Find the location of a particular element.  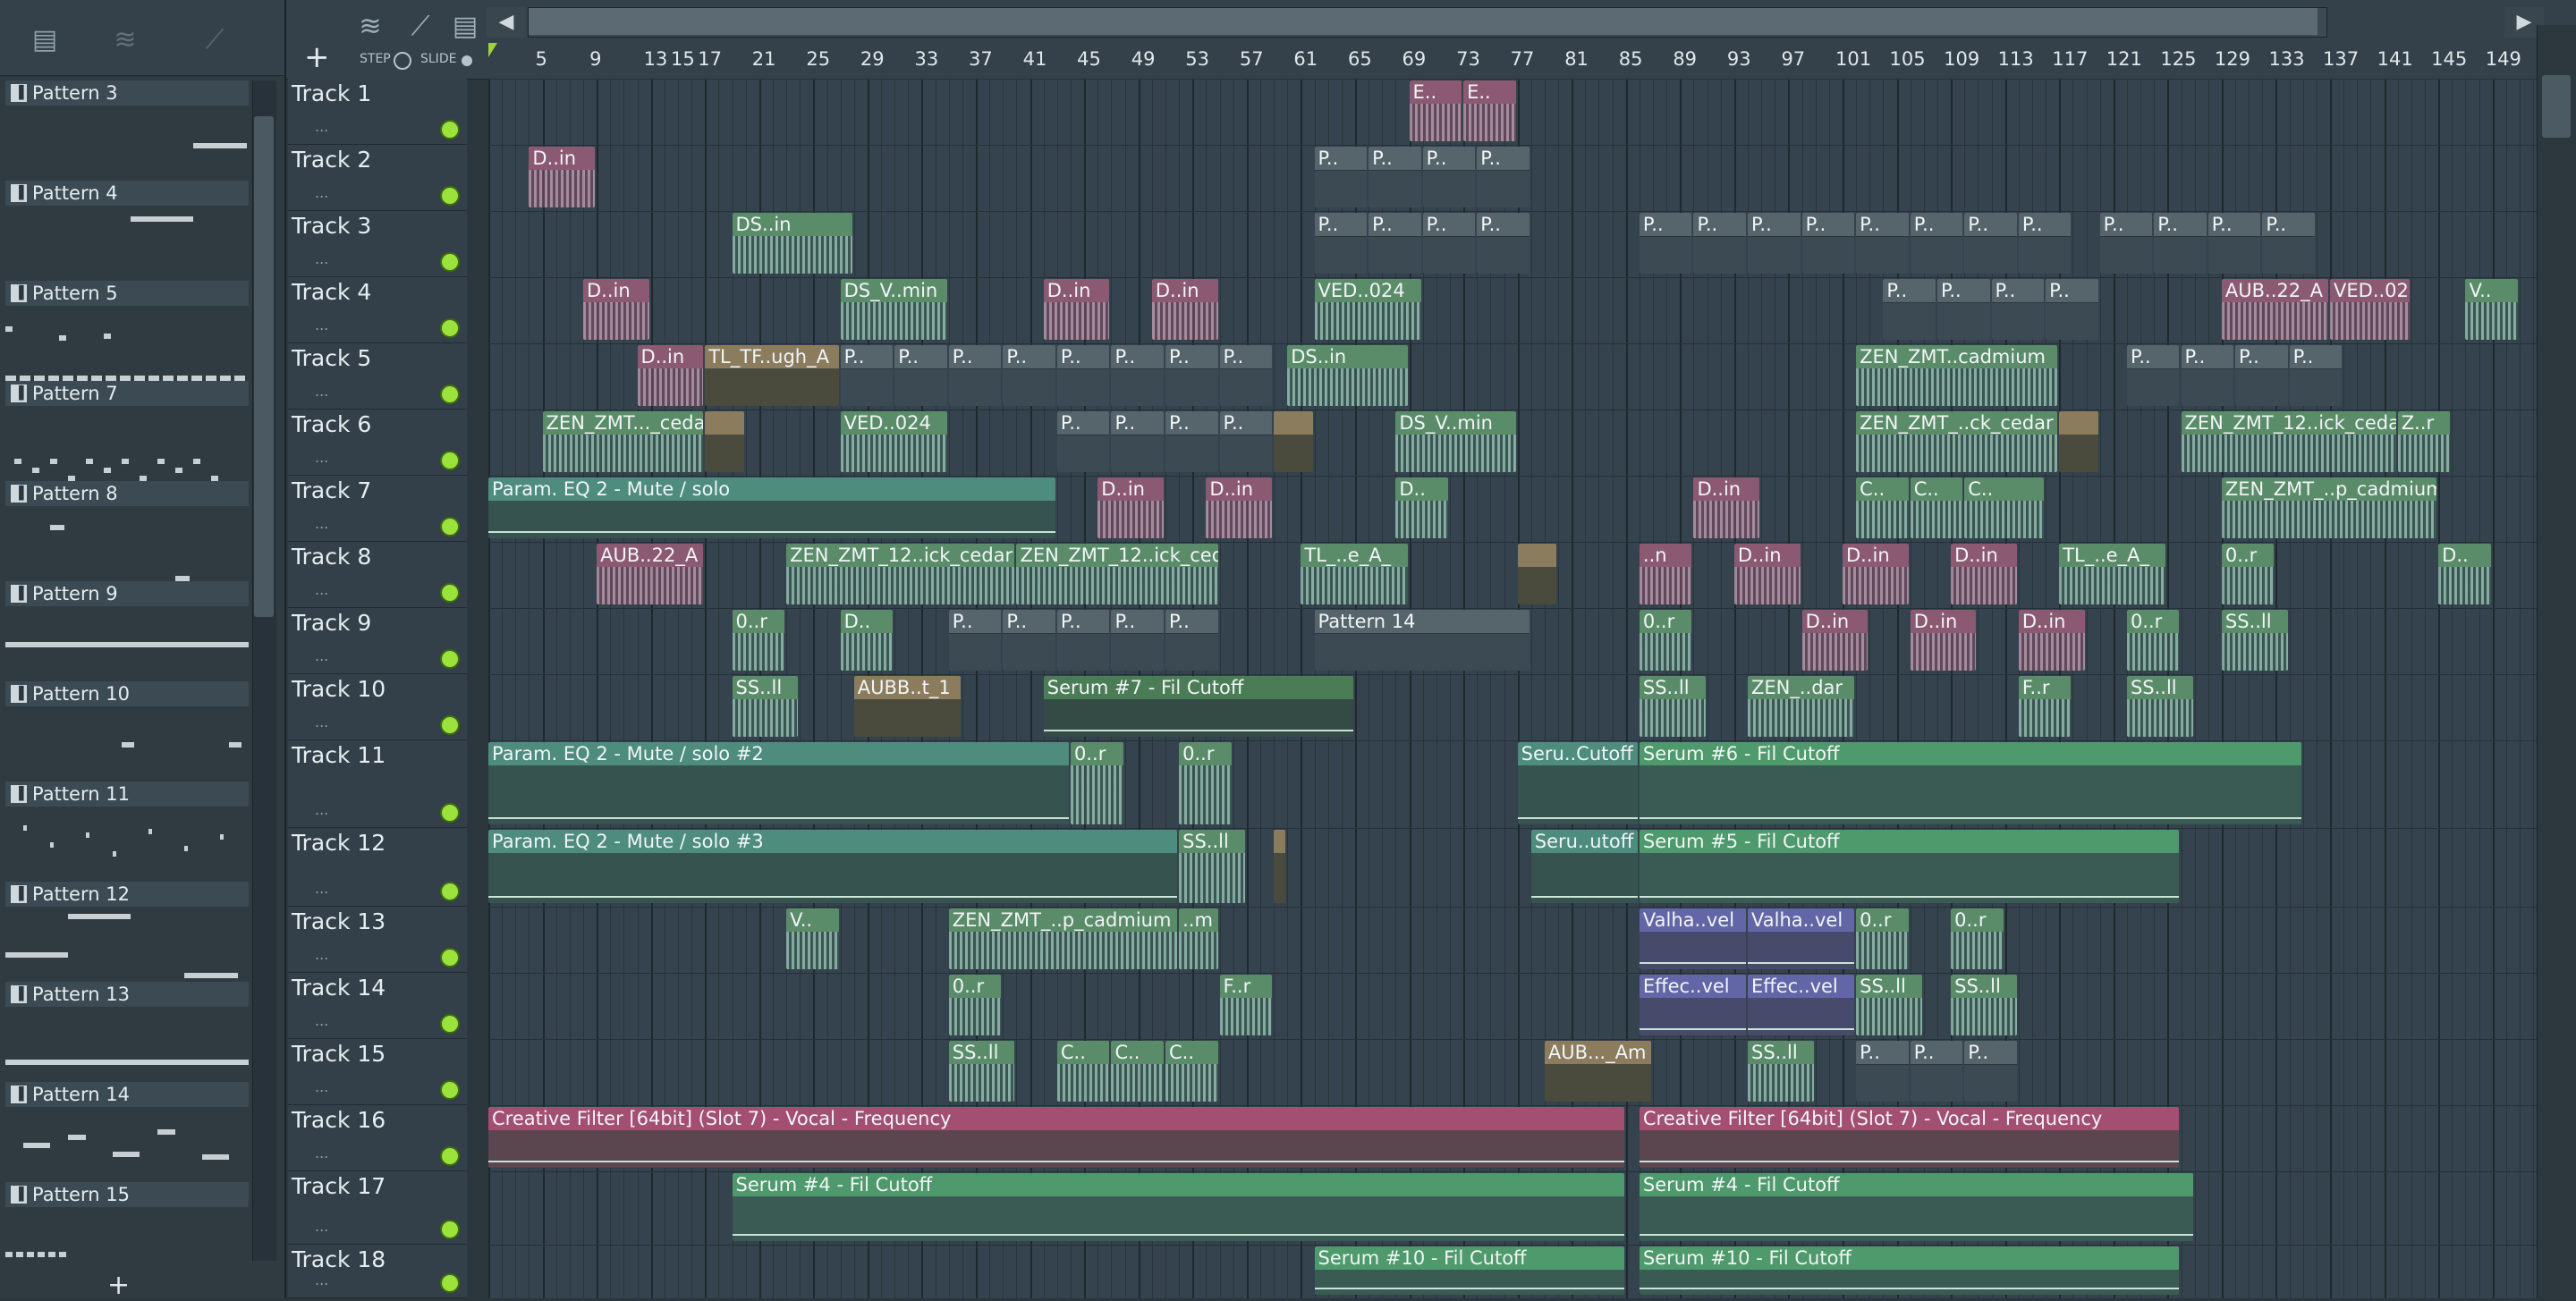

audio-clip: VED..024 is located at coordinates (1367, 310).